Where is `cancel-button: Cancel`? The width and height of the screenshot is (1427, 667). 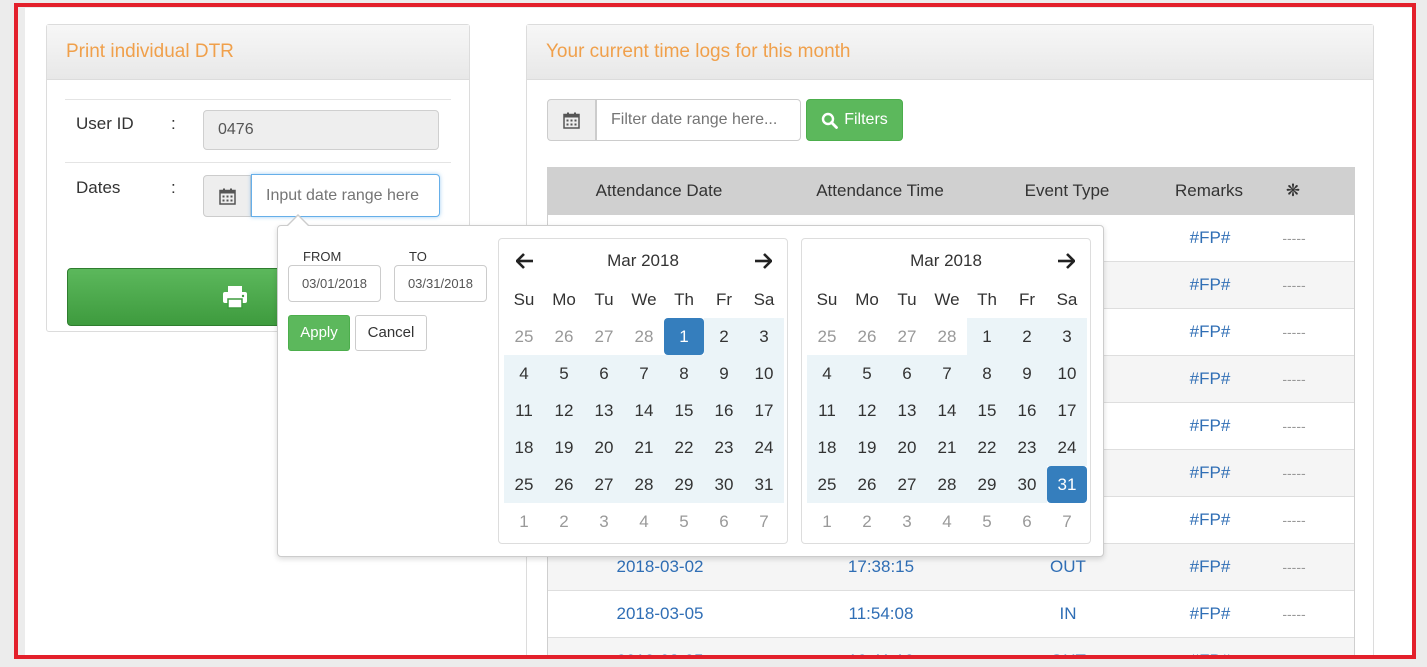
cancel-button: Cancel is located at coordinates (391, 333).